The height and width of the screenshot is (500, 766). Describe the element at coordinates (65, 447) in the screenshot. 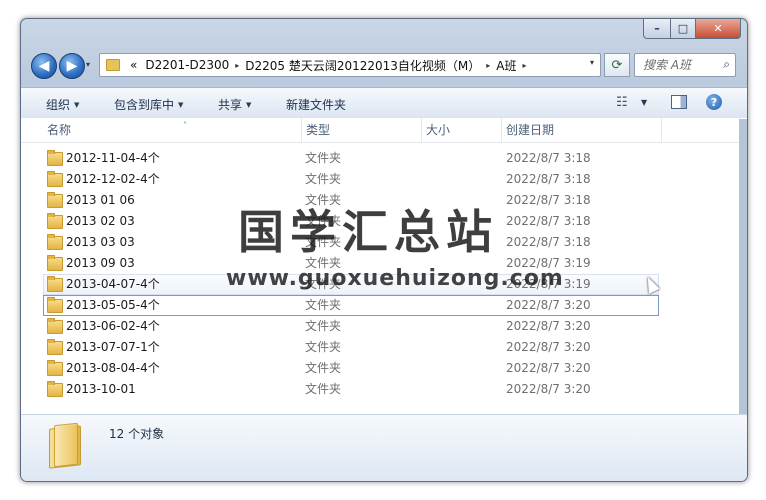

I see `folder-large-icon` at that location.